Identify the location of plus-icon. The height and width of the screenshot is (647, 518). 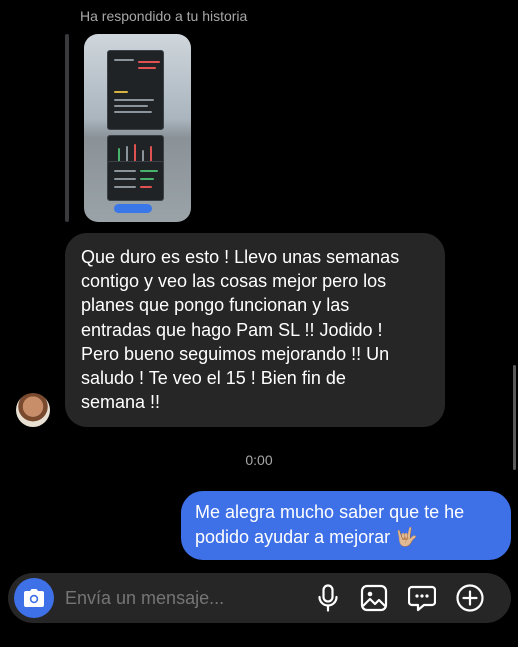
(470, 598).